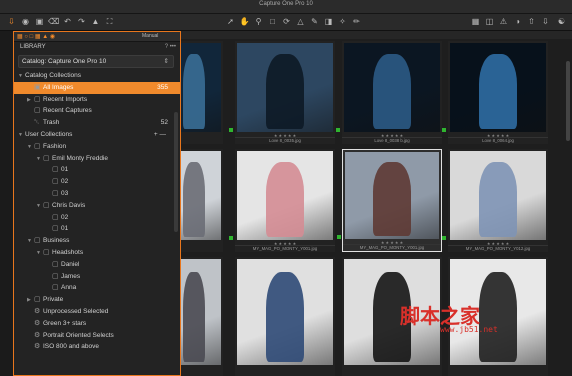 This screenshot has width=572, height=376. I want to click on eraser-icon: ◨, so click(328, 21).